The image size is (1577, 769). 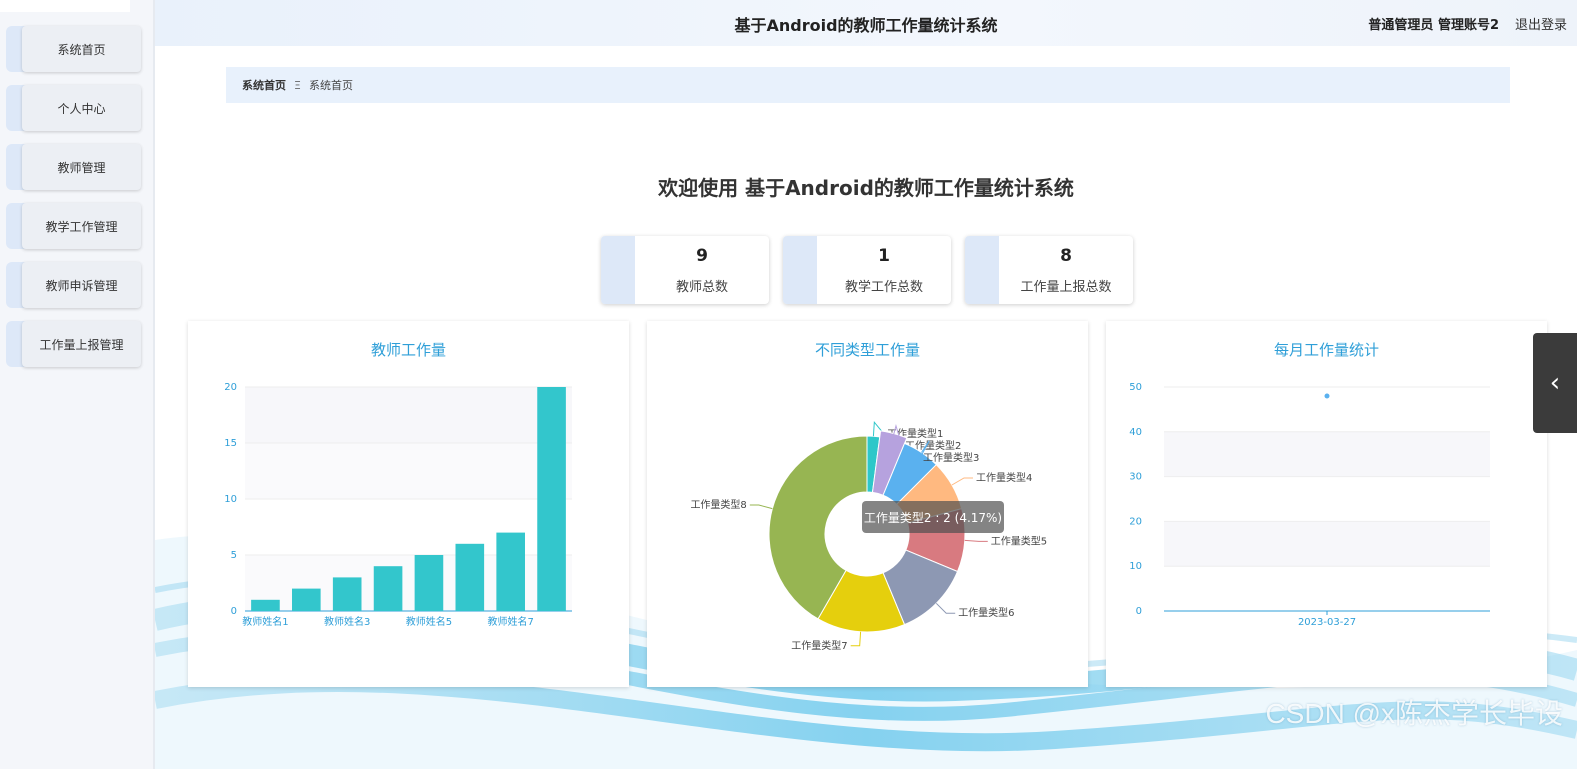 What do you see at coordinates (718, 504) in the screenshot?
I see `slice-label: 工作量类型8` at bounding box center [718, 504].